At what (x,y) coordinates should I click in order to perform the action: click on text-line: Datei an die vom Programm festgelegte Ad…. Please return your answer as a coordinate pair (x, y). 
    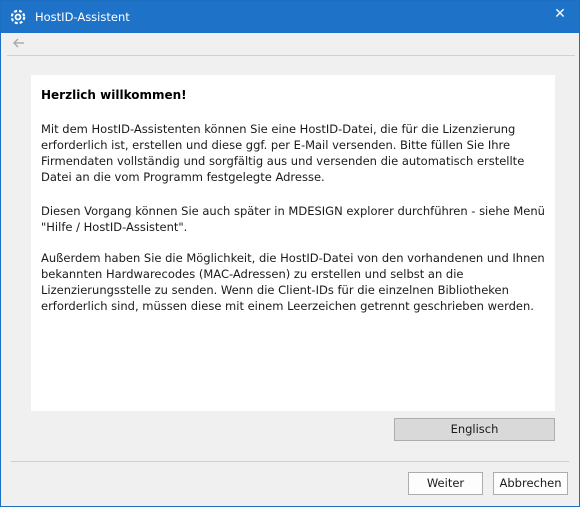
    Looking at the image, I should click on (183, 177).